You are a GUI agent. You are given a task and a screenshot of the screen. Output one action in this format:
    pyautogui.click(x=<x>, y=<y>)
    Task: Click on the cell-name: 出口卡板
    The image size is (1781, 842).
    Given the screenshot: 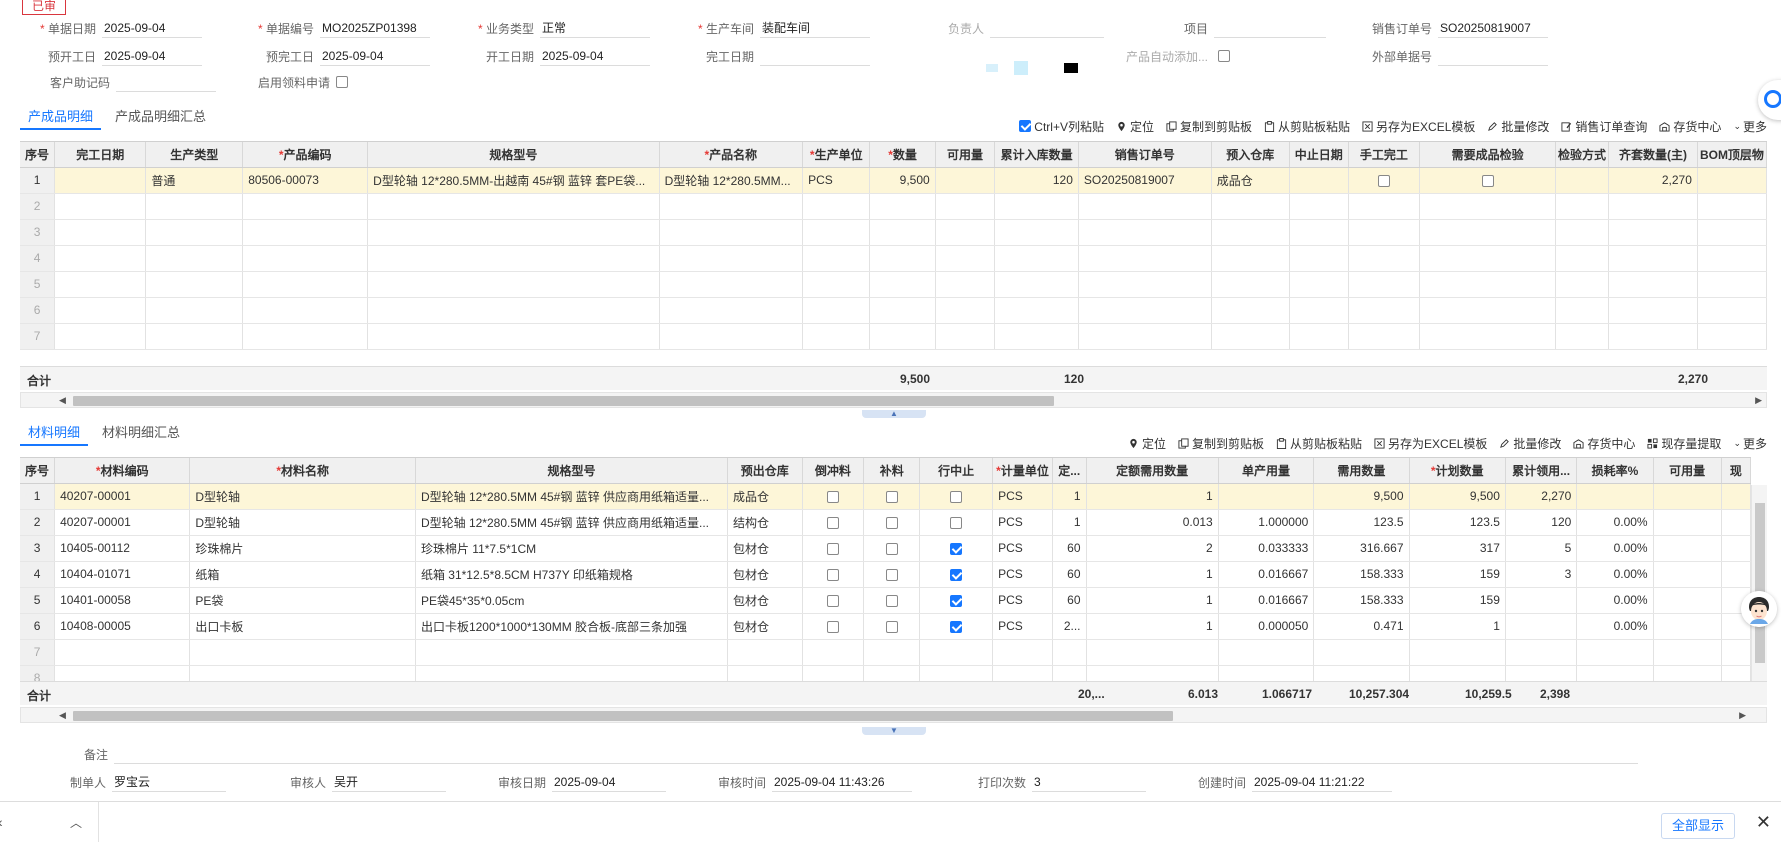 What is the action you would take?
    pyautogui.click(x=302, y=626)
    